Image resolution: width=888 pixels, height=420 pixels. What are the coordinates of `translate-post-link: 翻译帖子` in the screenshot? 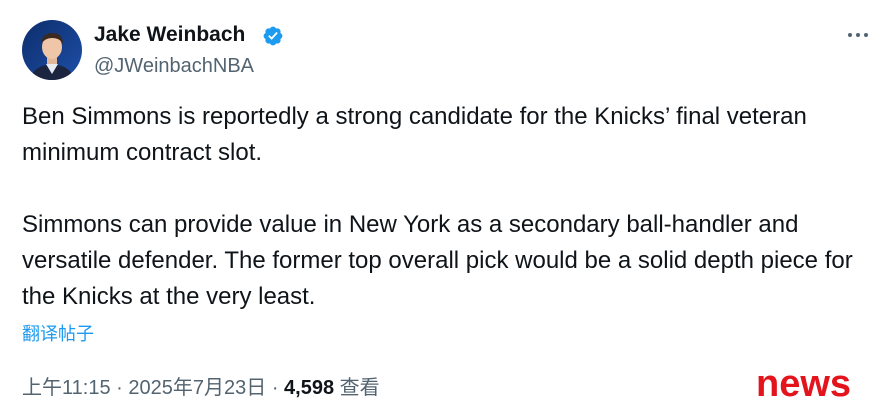 It's located at (58, 334).